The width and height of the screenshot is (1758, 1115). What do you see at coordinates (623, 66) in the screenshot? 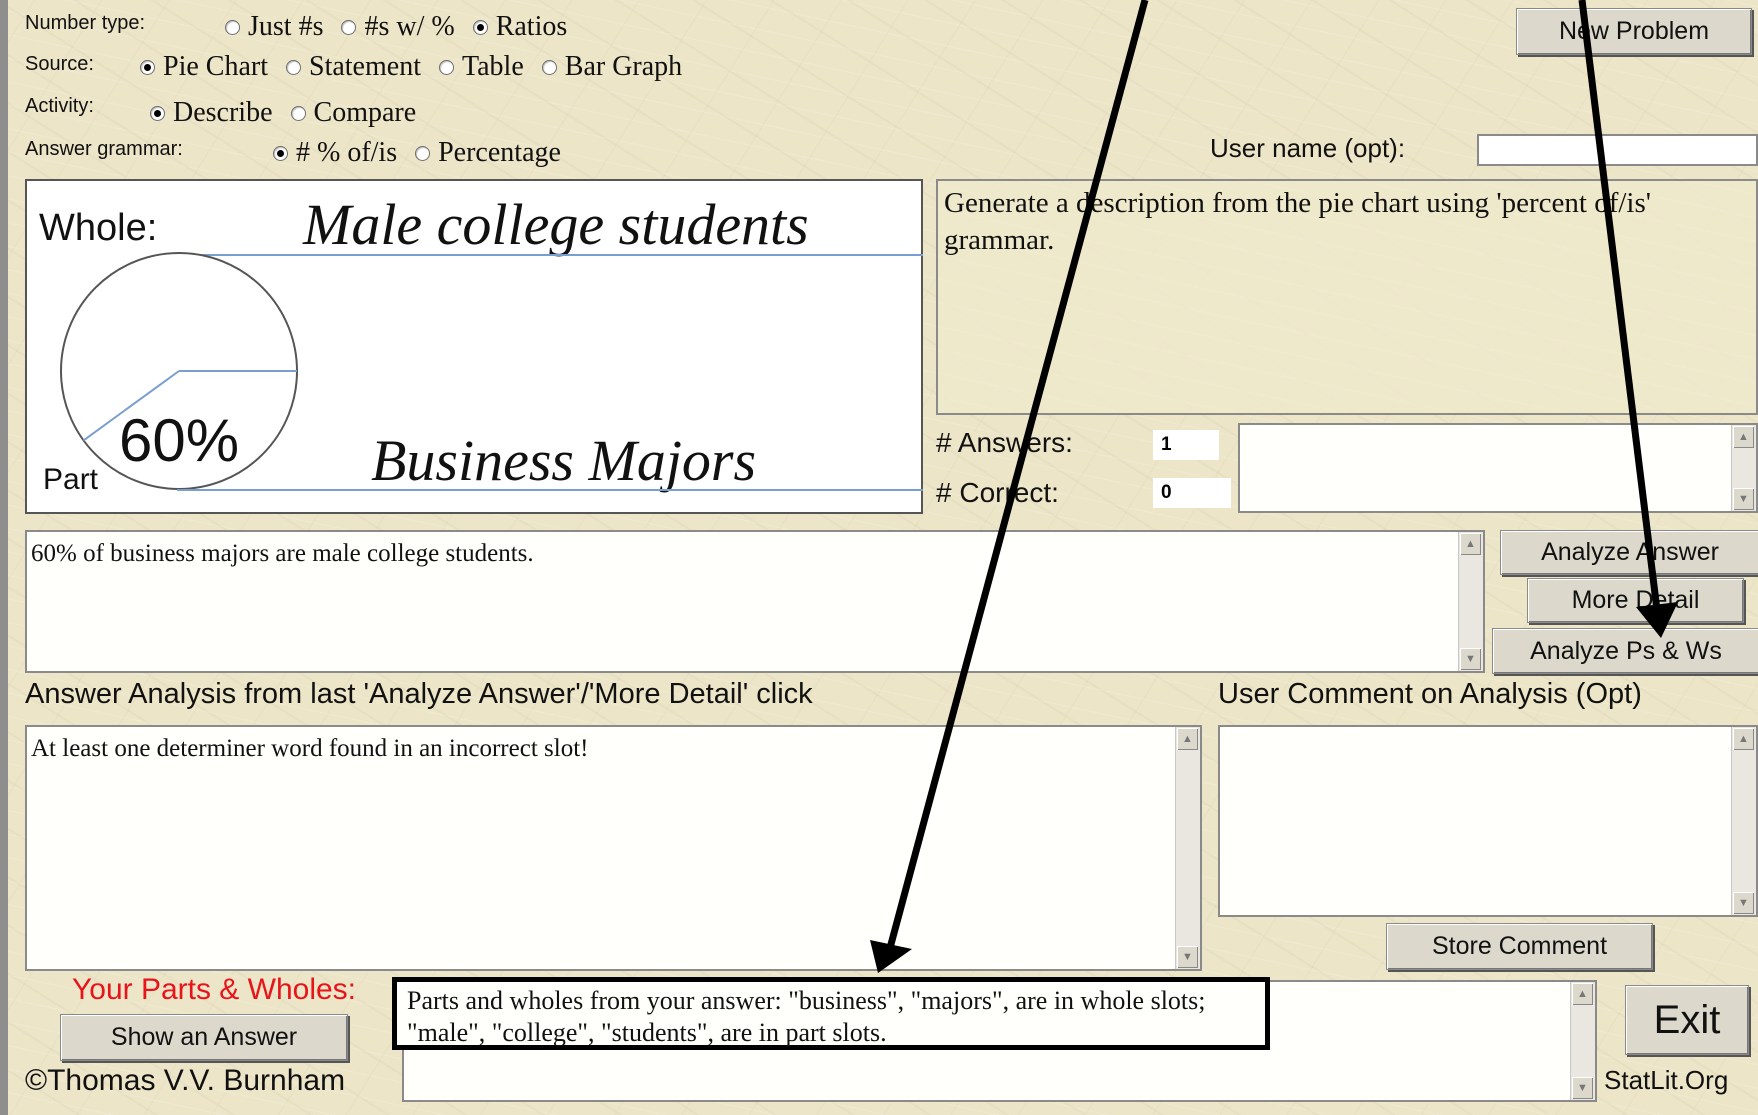
I see `radio-label: Bar Graph` at bounding box center [623, 66].